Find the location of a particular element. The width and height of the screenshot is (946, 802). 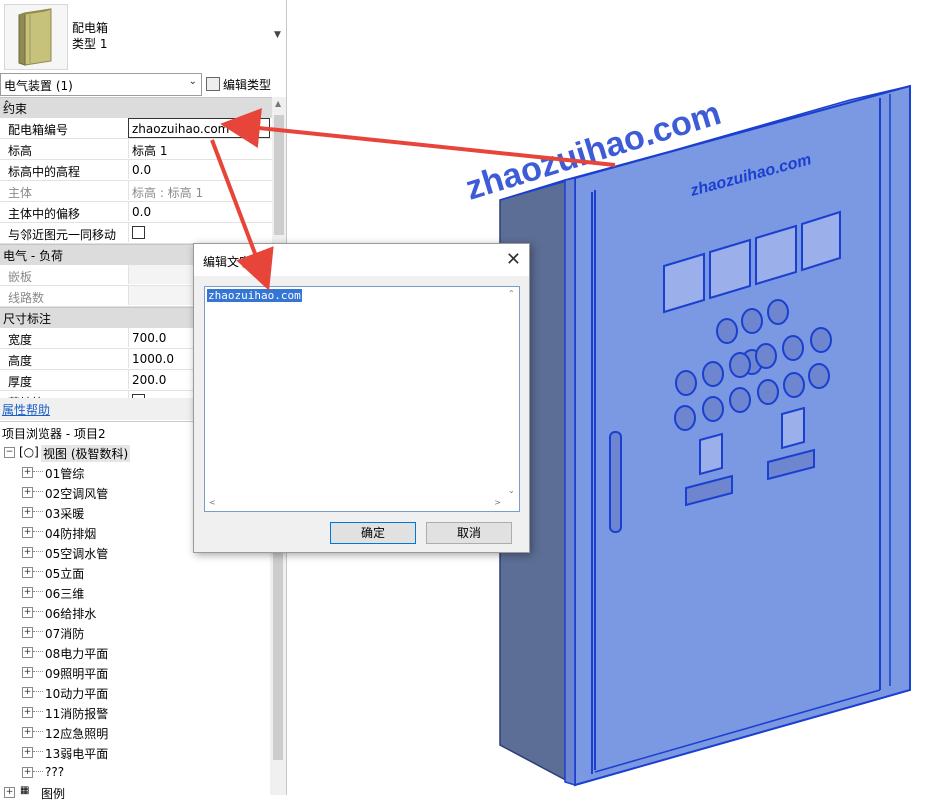

property-key: 厚度 is located at coordinates (20, 382).